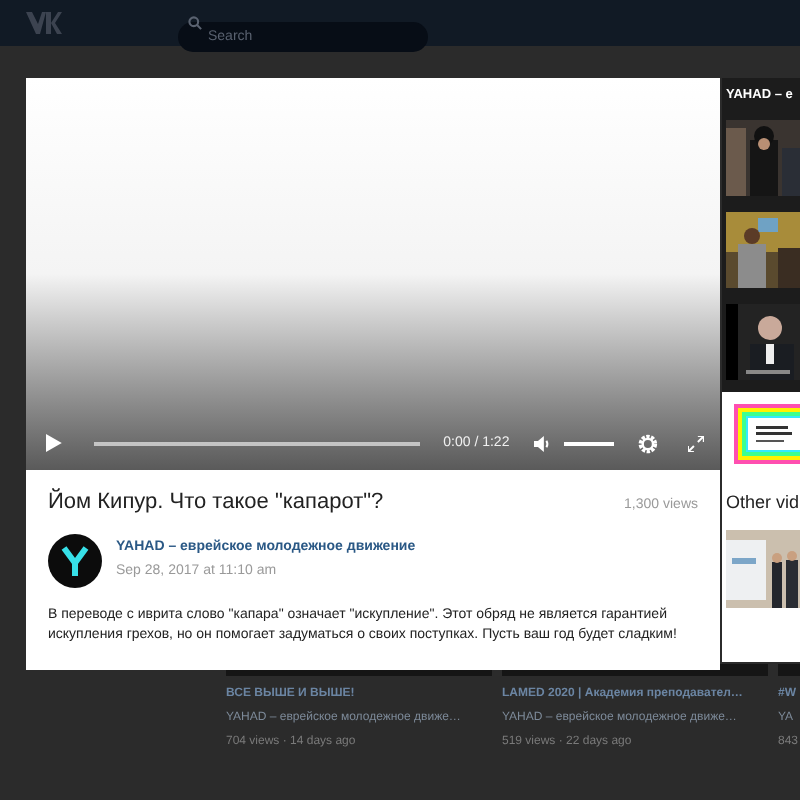 Image resolution: width=800 pixels, height=800 pixels. What do you see at coordinates (648, 443) in the screenshot?
I see `settings-icon` at bounding box center [648, 443].